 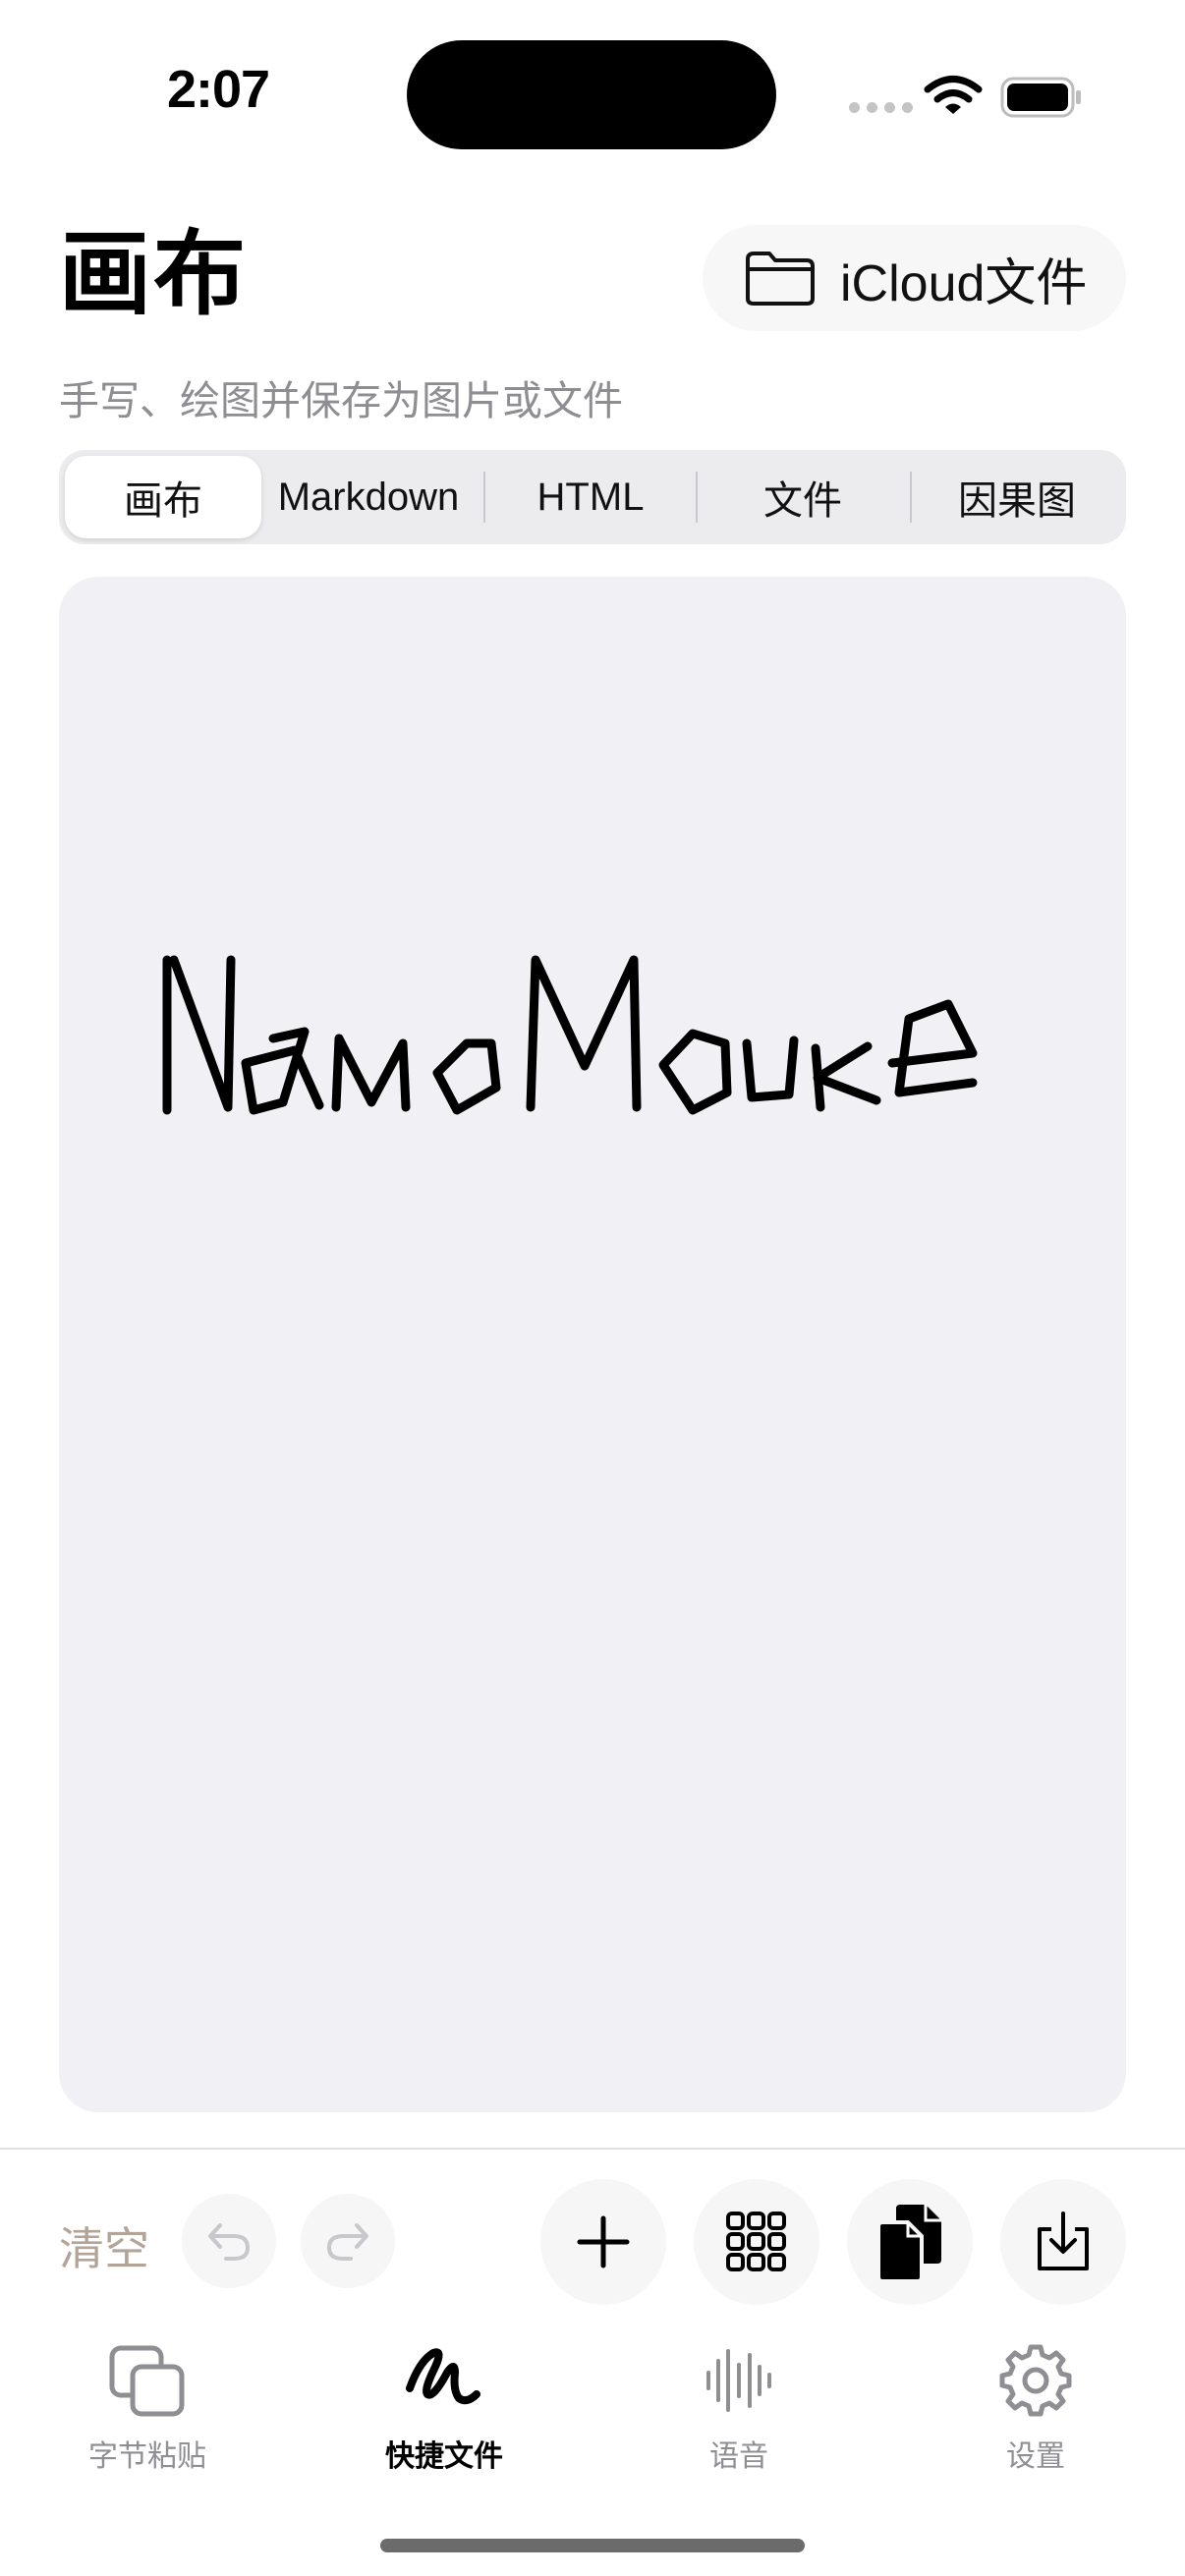 I want to click on status-time: 2:07, so click(x=219, y=89).